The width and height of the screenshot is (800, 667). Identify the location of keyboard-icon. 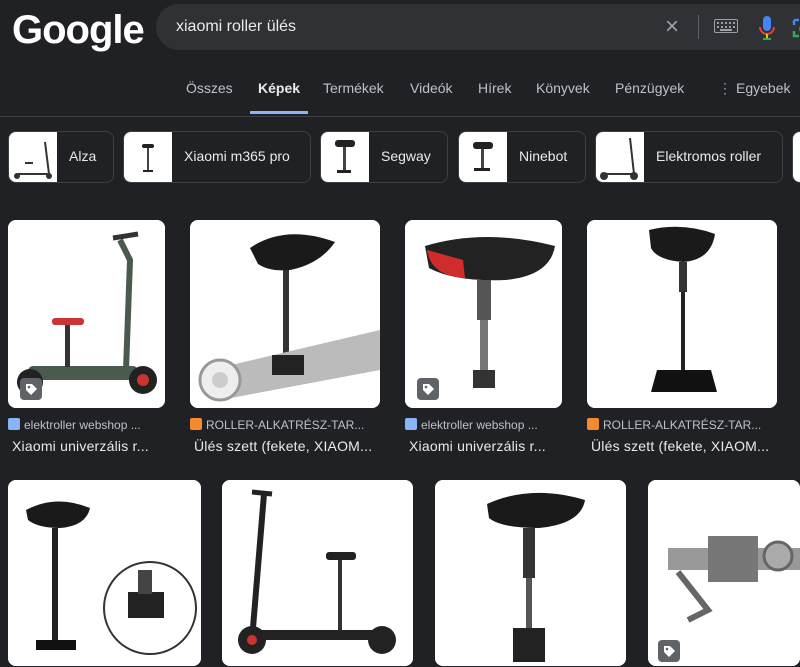
(726, 26).